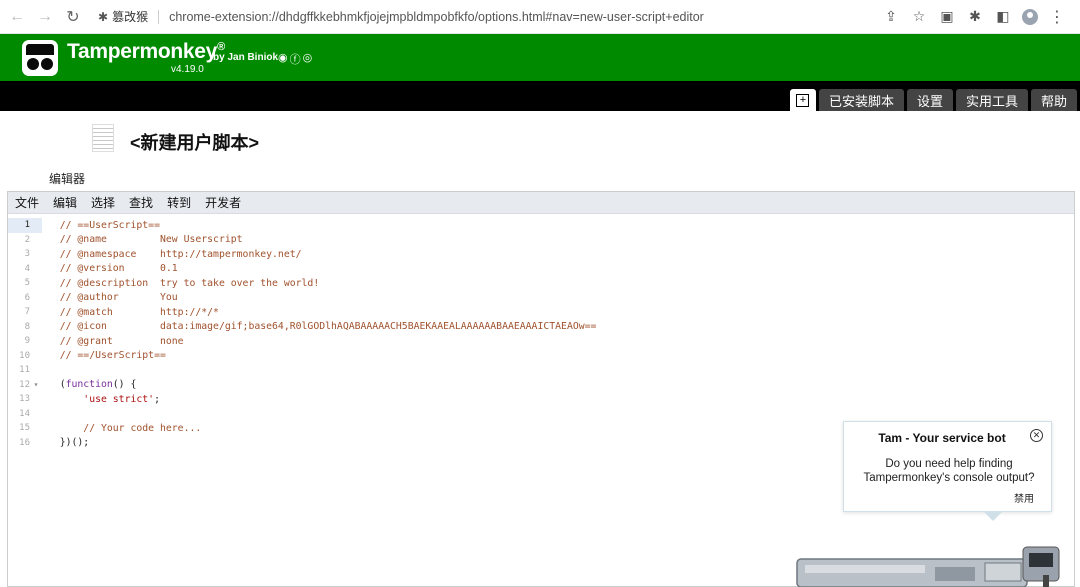 The width and height of the screenshot is (1080, 587). Describe the element at coordinates (130, 17) in the screenshot. I see `origin-label: 篡改猴` at that location.